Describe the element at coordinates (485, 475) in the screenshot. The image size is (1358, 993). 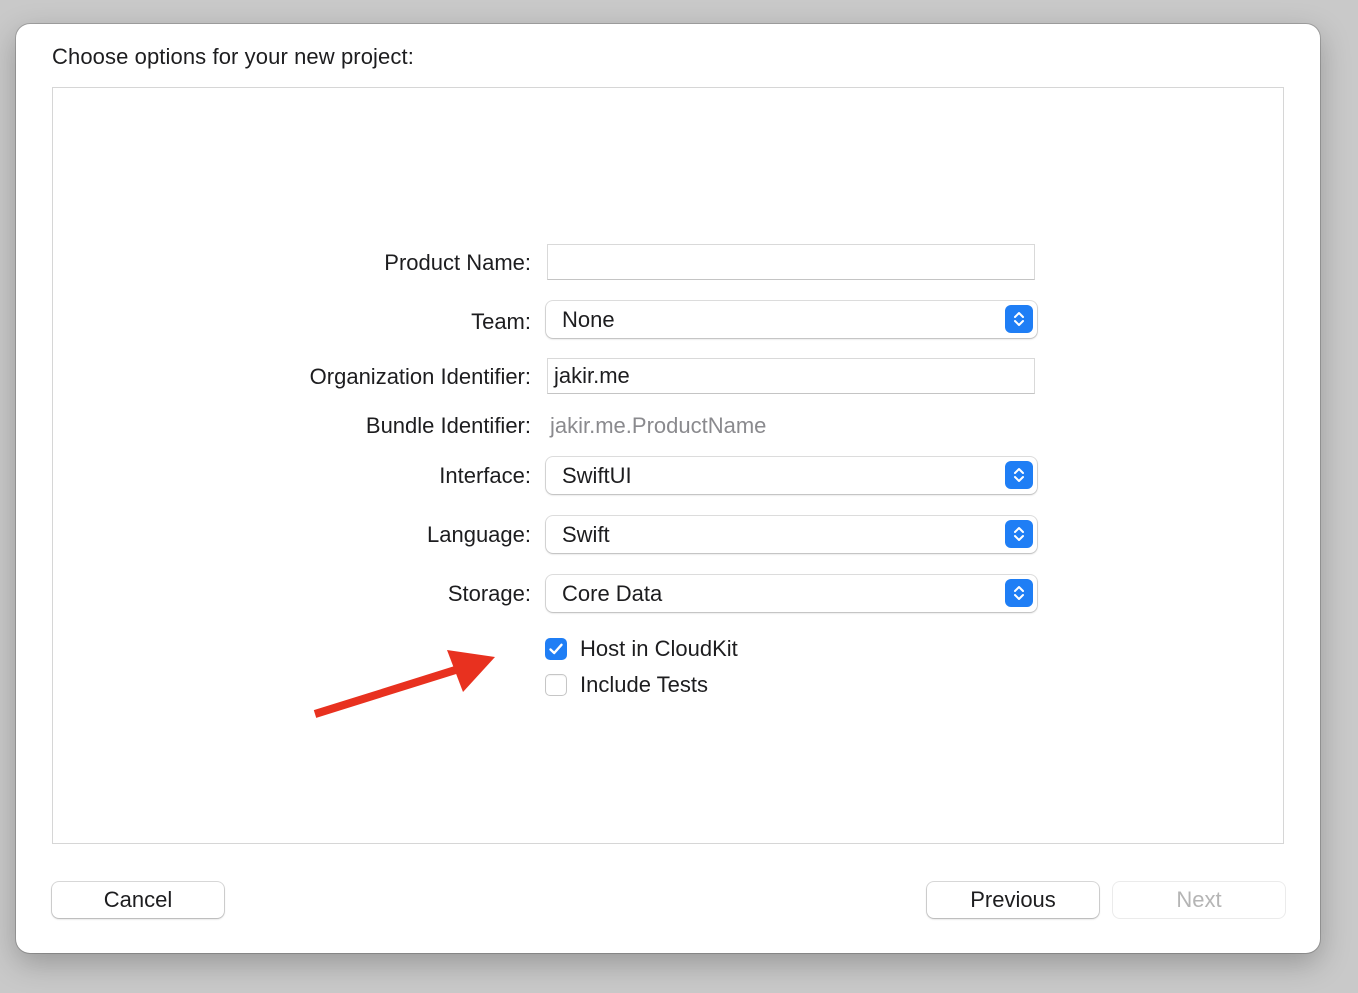
I see `interface-label: Interface:` at that location.